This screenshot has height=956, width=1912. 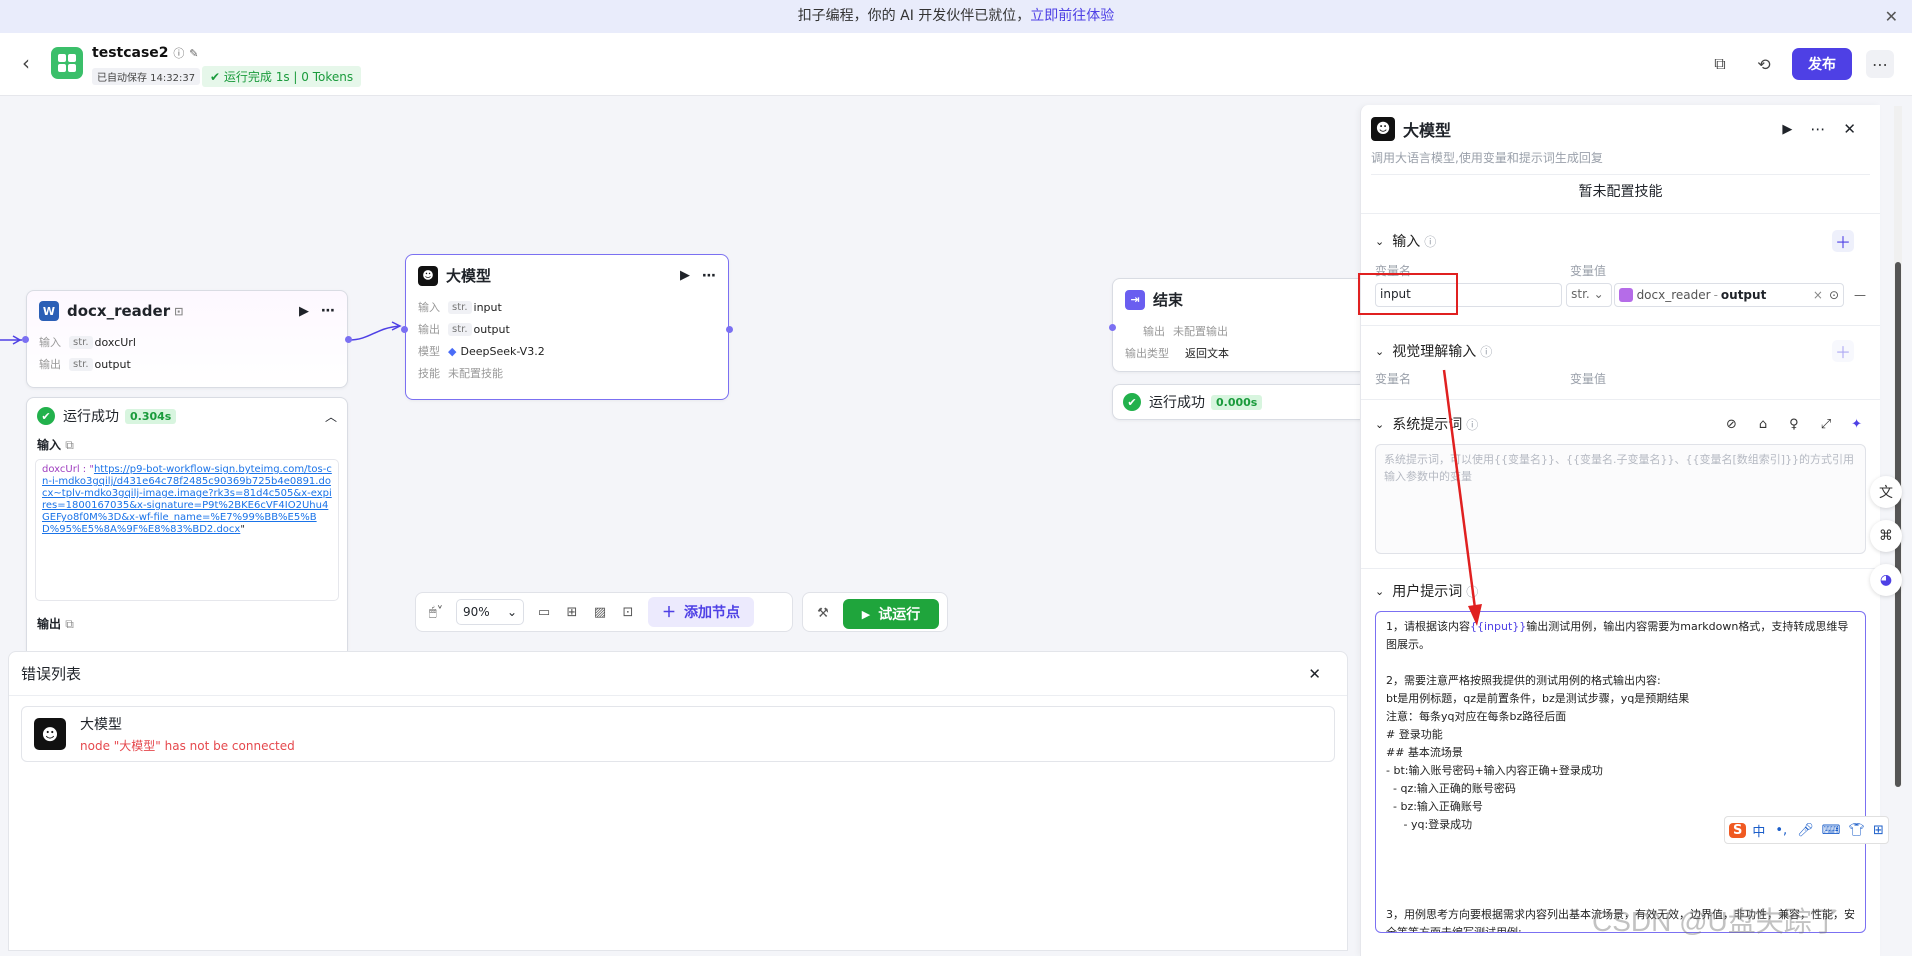 What do you see at coordinates (1738, 830) in the screenshot?
I see `sogou-logo-icon: S` at bounding box center [1738, 830].